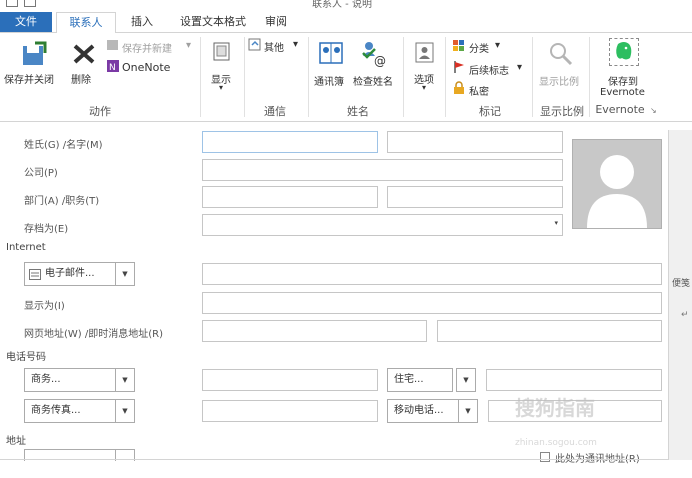 The image size is (692, 478). Describe the element at coordinates (358, 111) in the screenshot. I see `names-group-label: 姓名` at that location.